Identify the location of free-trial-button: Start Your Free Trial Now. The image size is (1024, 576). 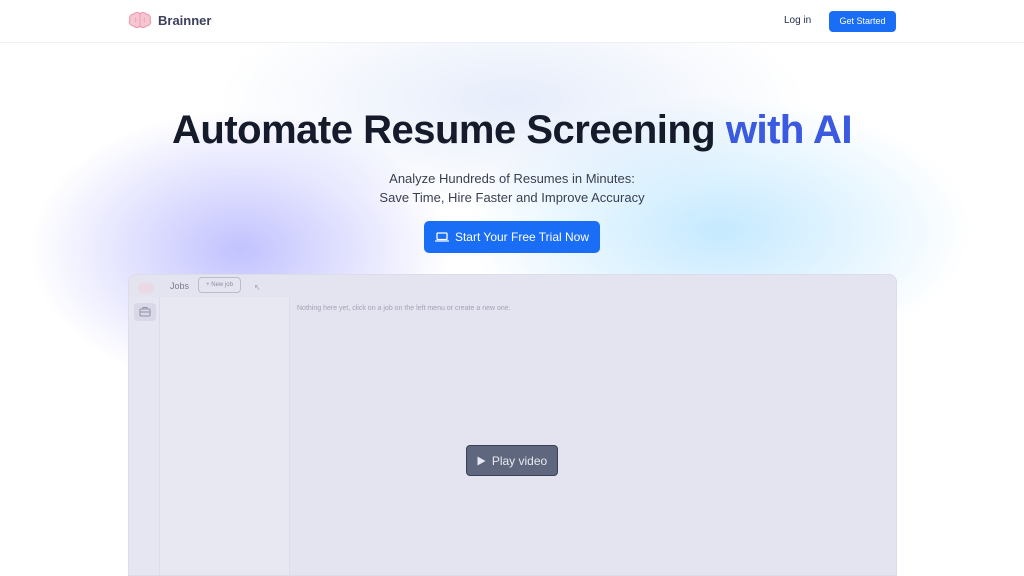
(512, 237).